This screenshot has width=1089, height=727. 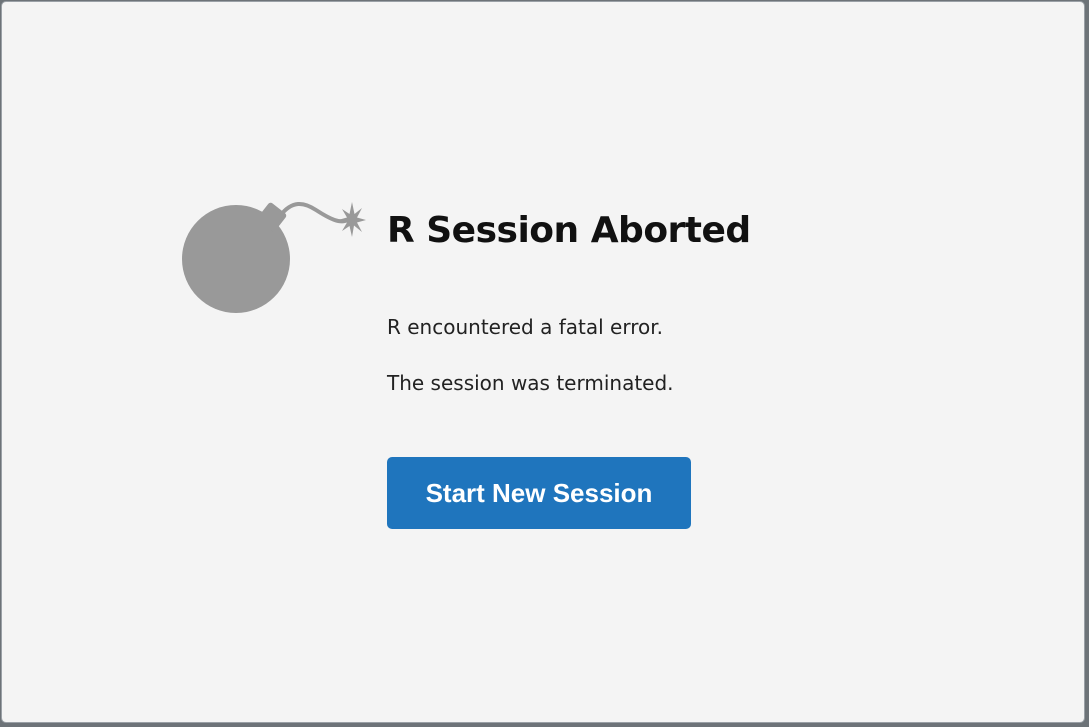 What do you see at coordinates (530, 383) in the screenshot?
I see `termination-message: The session was terminated.` at bounding box center [530, 383].